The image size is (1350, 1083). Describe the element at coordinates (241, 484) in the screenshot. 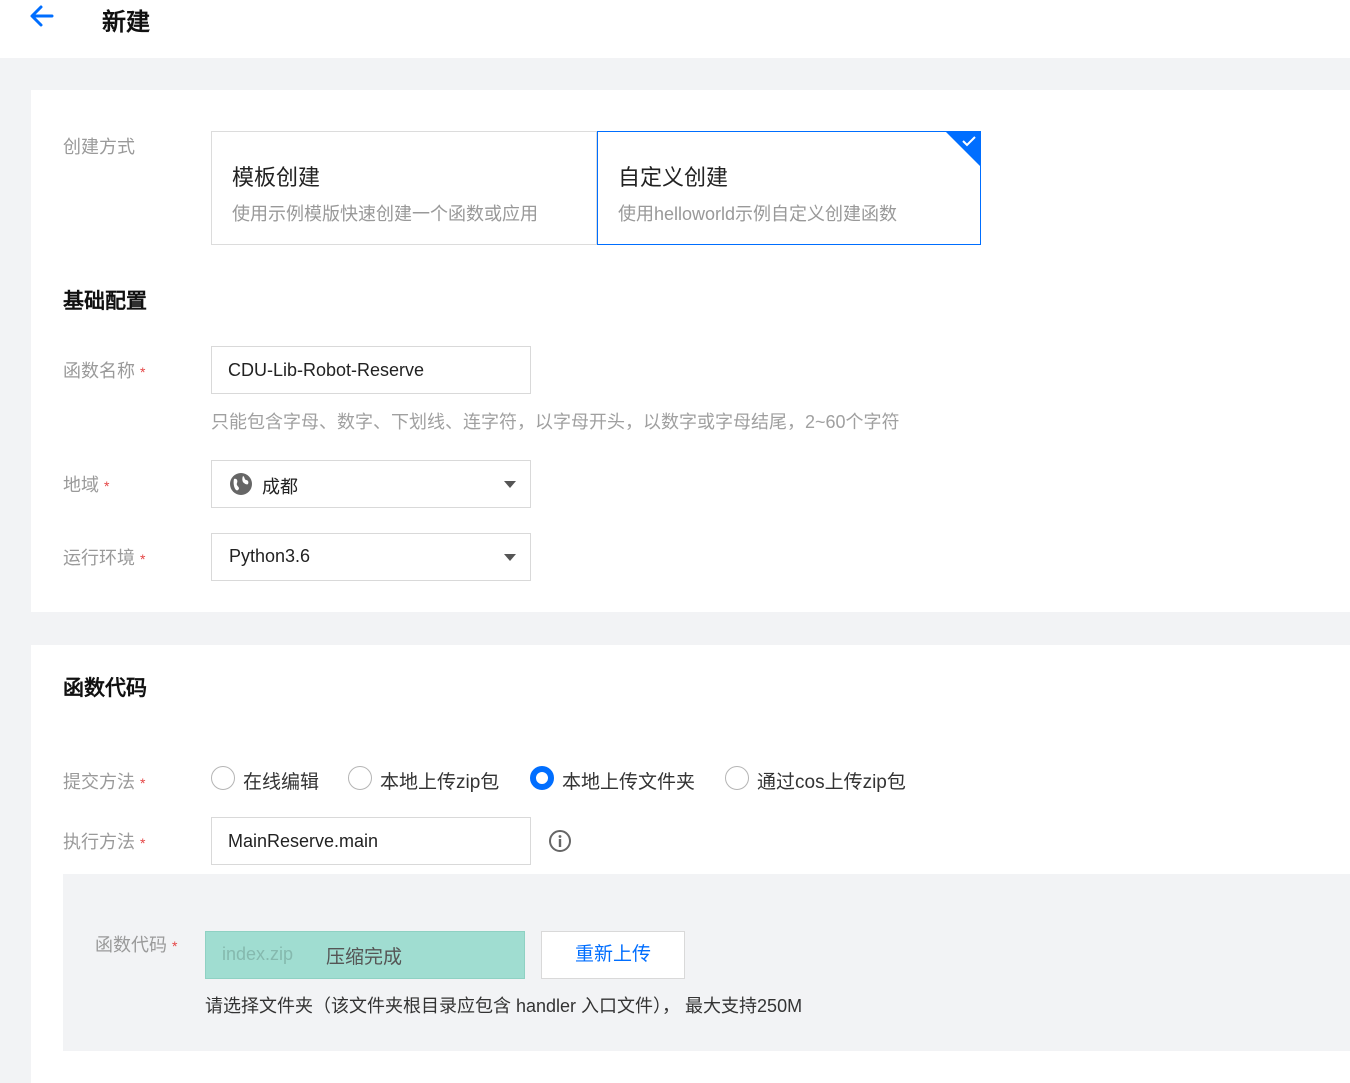

I see `globe-icon` at that location.